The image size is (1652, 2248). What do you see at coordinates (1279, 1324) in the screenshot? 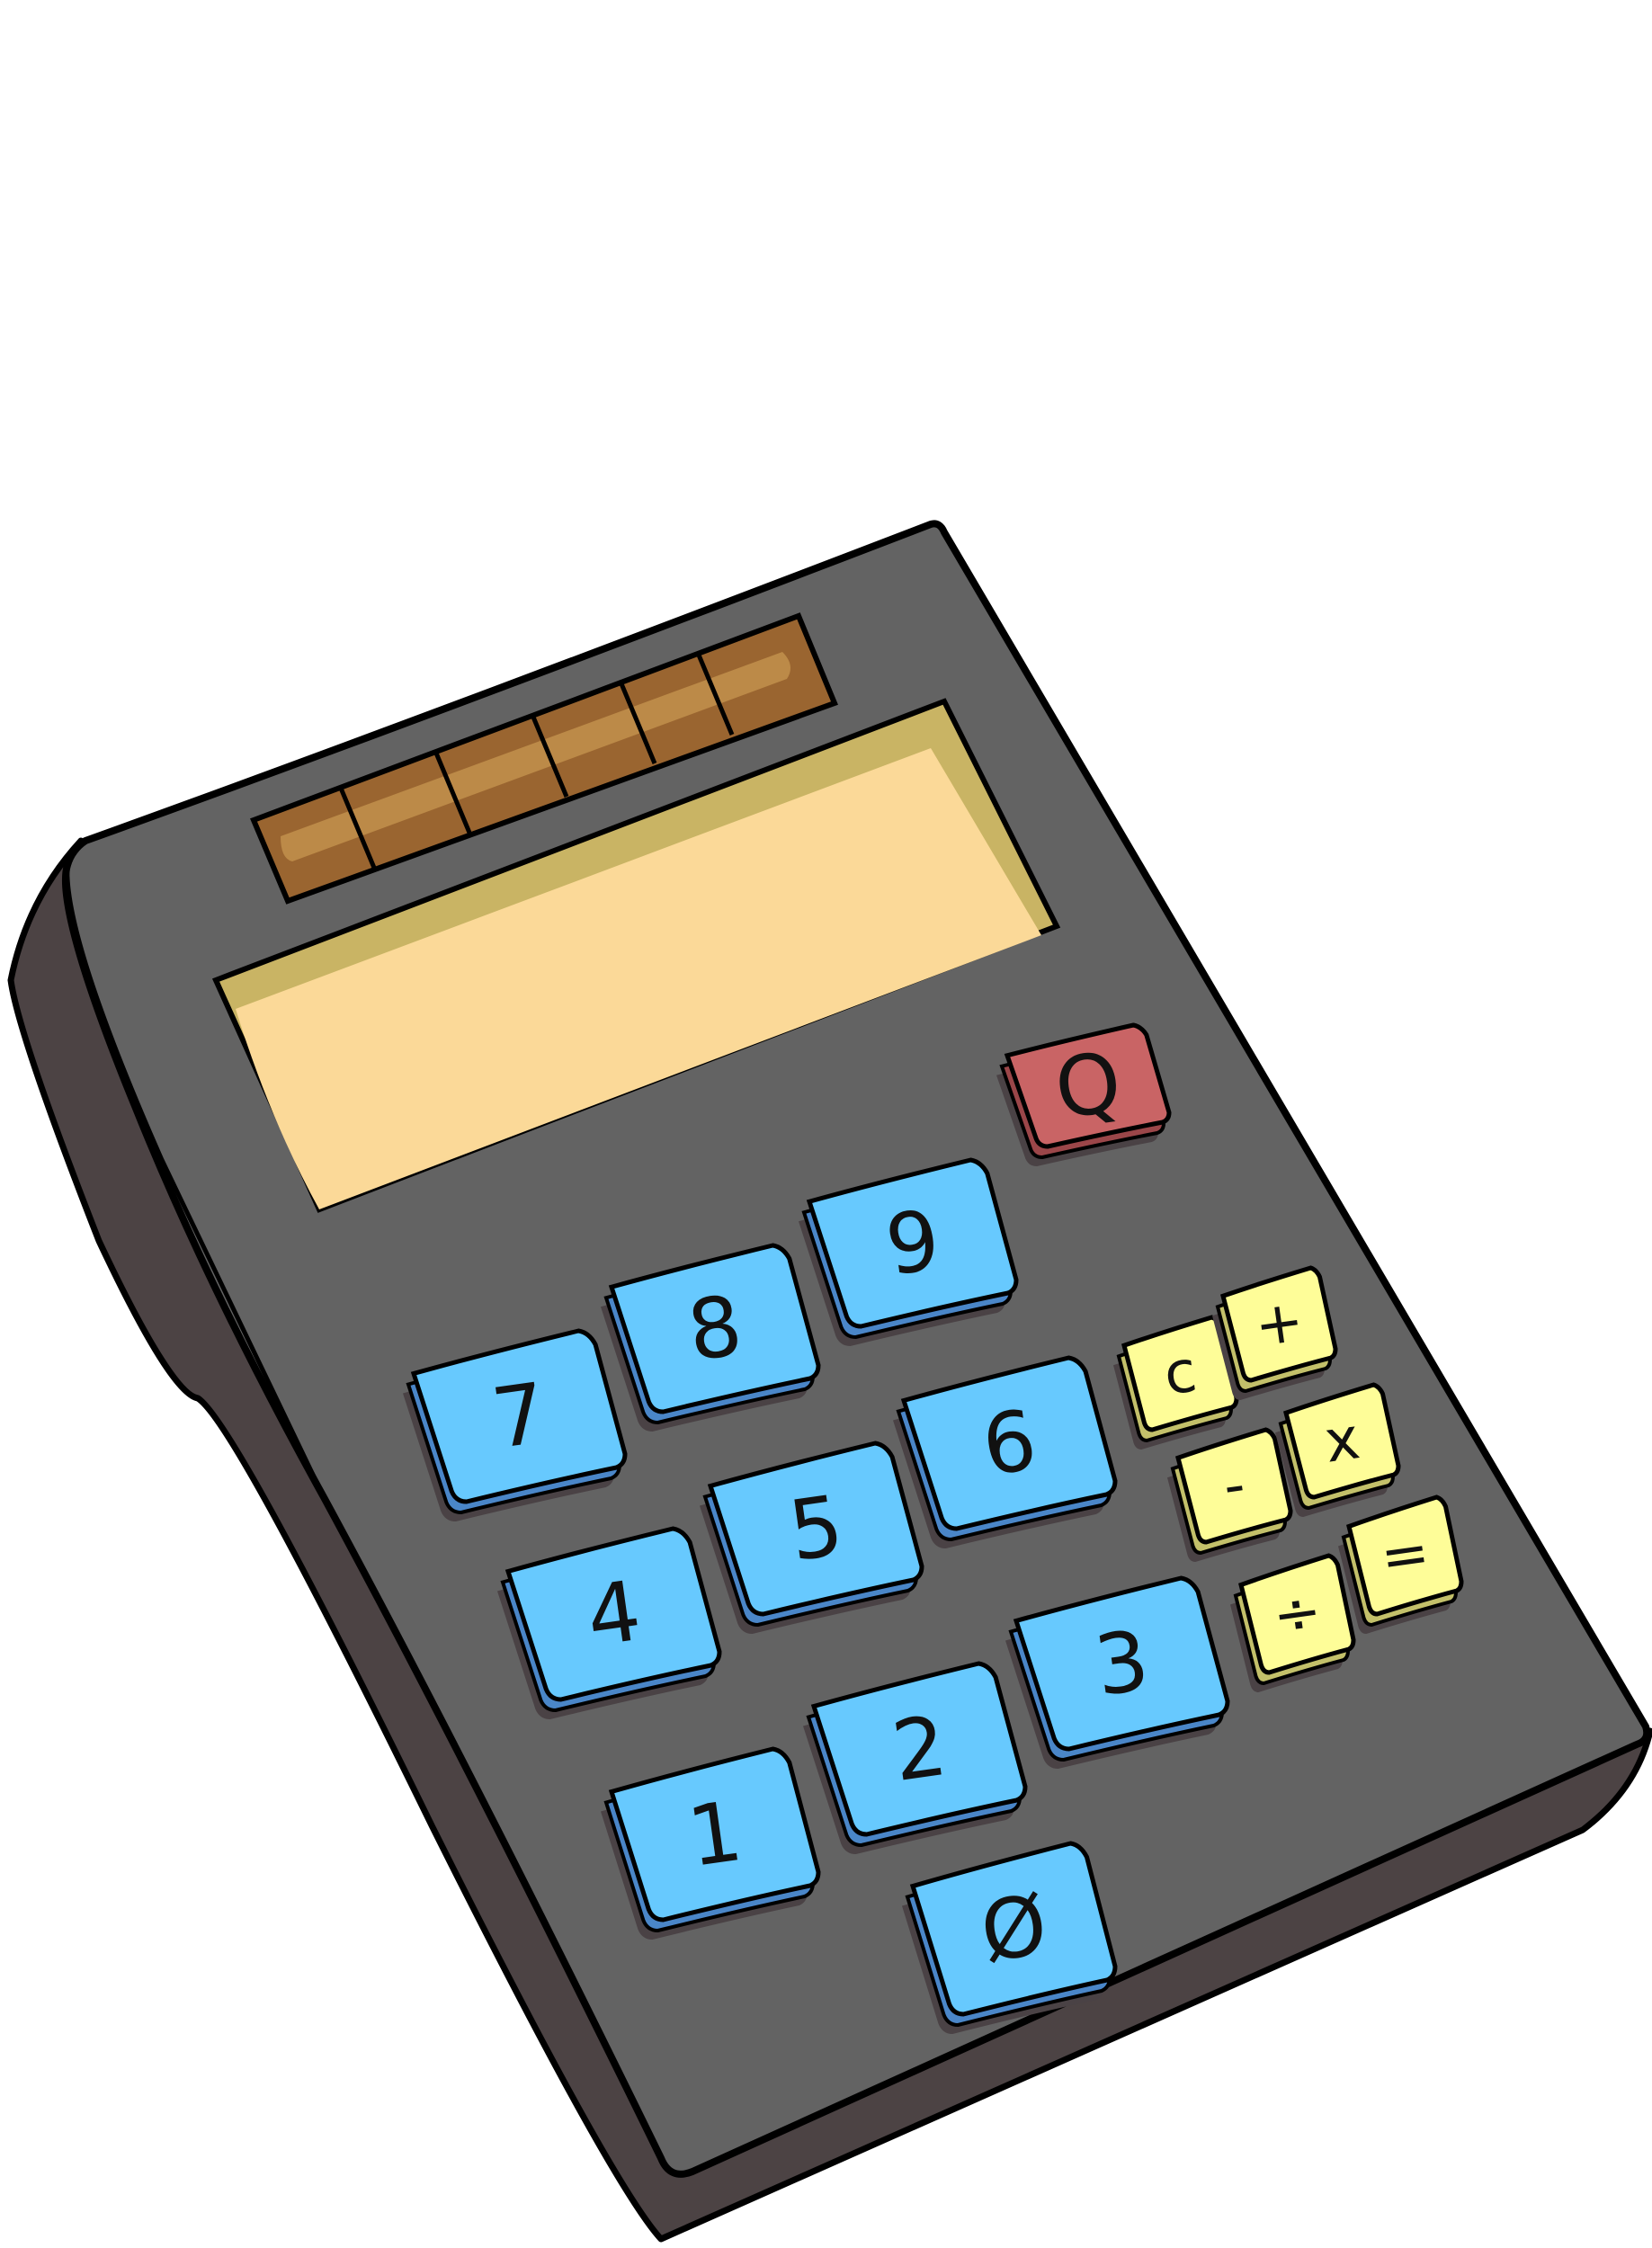
I see `key-label: +` at bounding box center [1279, 1324].